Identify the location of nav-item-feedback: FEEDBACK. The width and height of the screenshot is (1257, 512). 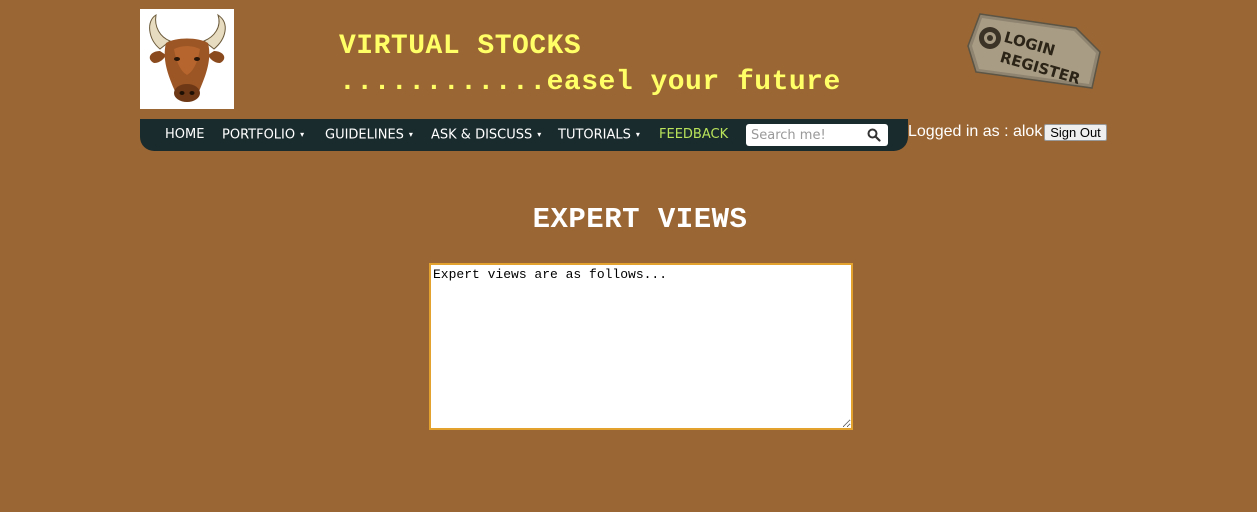
(693, 135).